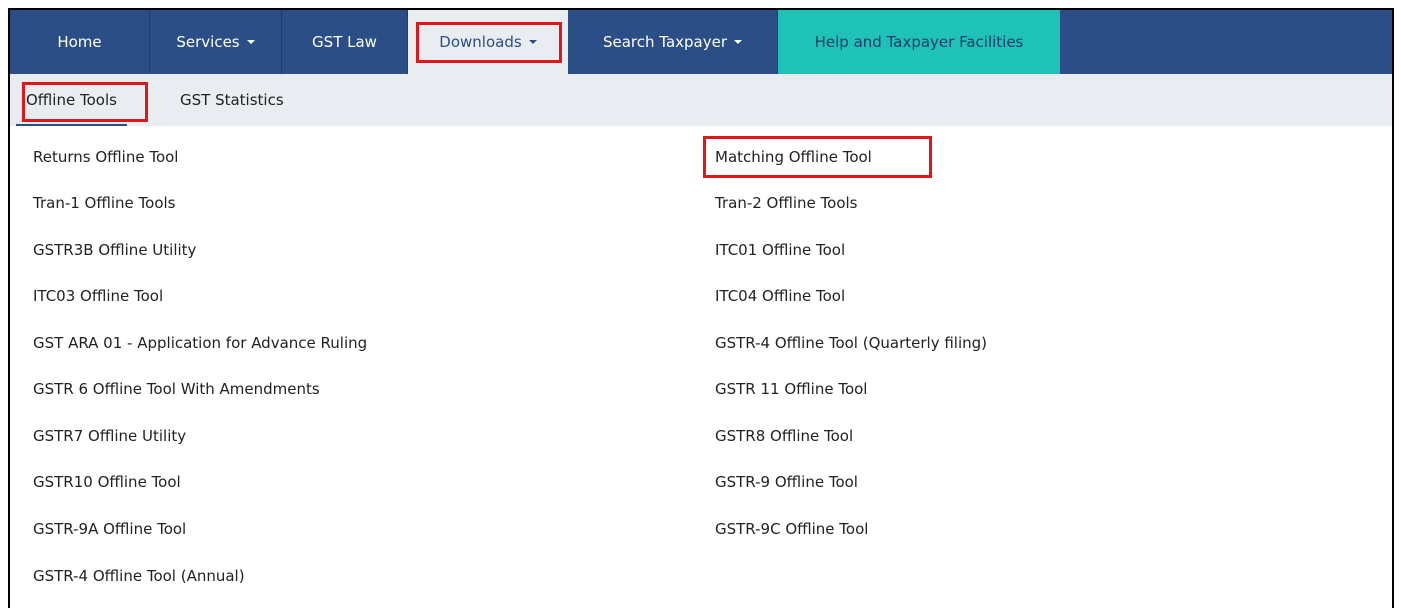 Image resolution: width=1401 pixels, height=608 pixels. What do you see at coordinates (208, 42) in the screenshot?
I see `nav-services-label: Services` at bounding box center [208, 42].